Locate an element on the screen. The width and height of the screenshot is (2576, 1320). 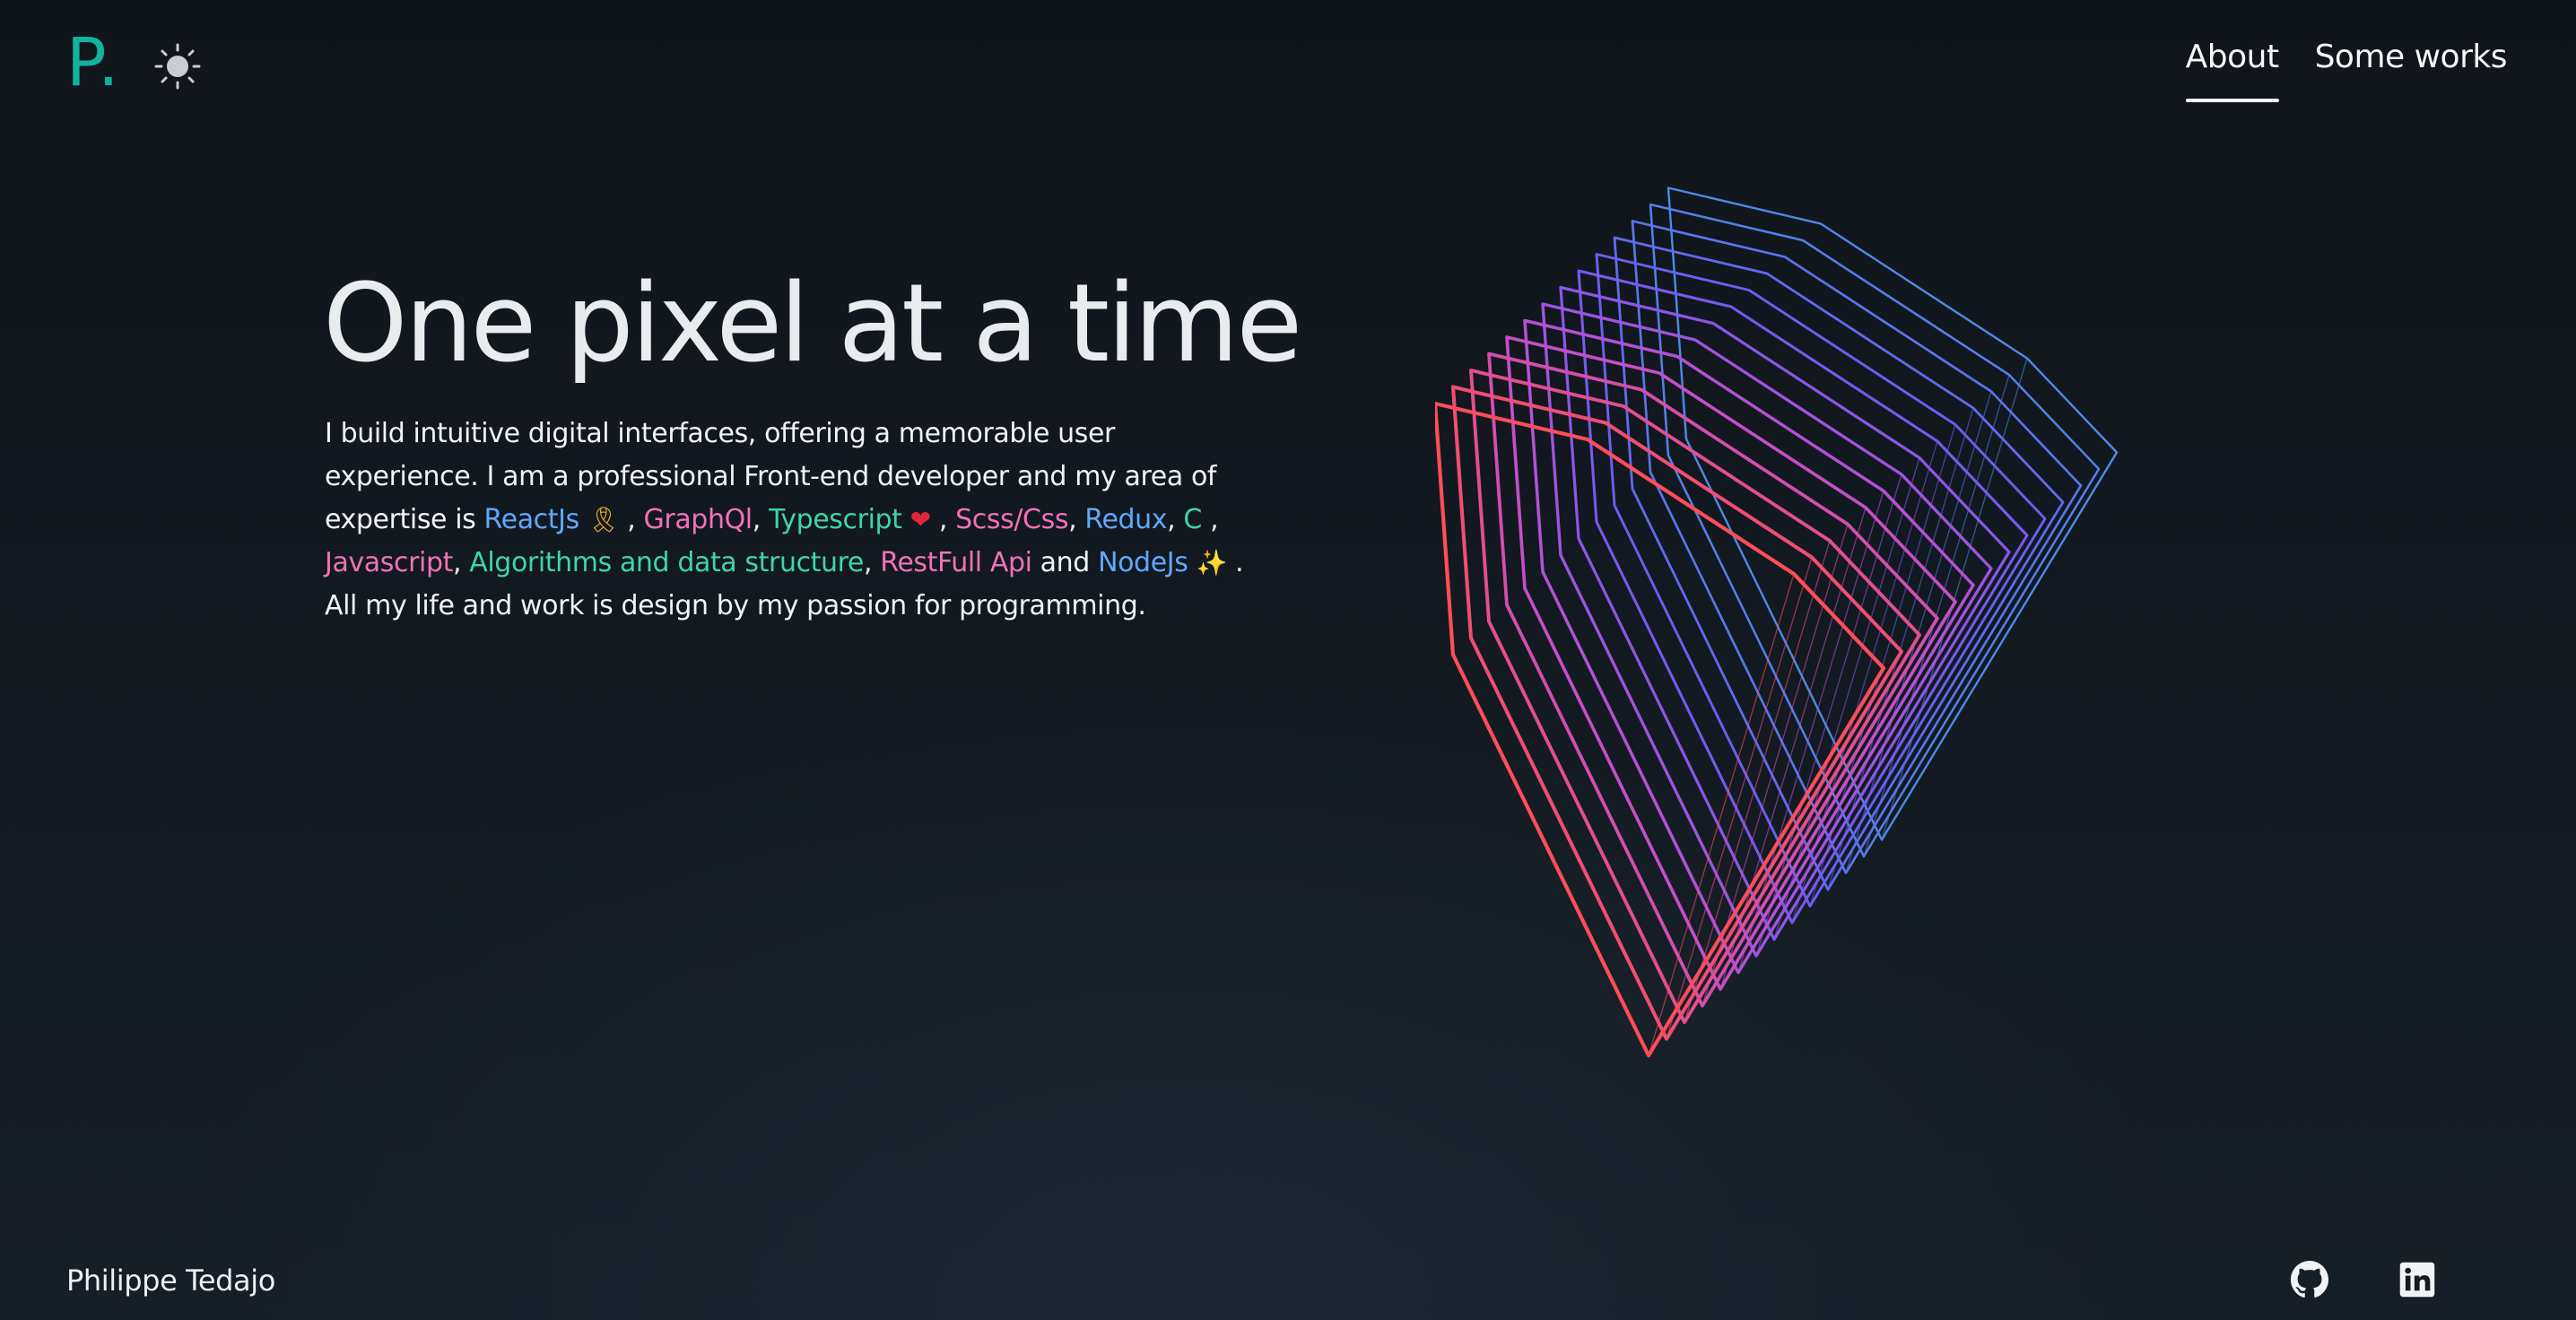
heart-emoji: ❤ is located at coordinates (920, 519).